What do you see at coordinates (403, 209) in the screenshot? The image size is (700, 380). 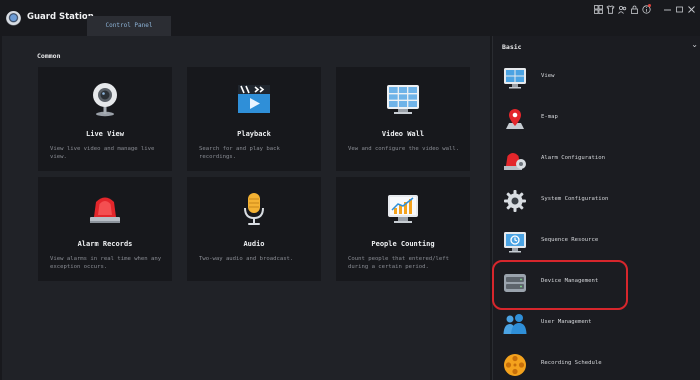 I see `chart-monitor-icon` at bounding box center [403, 209].